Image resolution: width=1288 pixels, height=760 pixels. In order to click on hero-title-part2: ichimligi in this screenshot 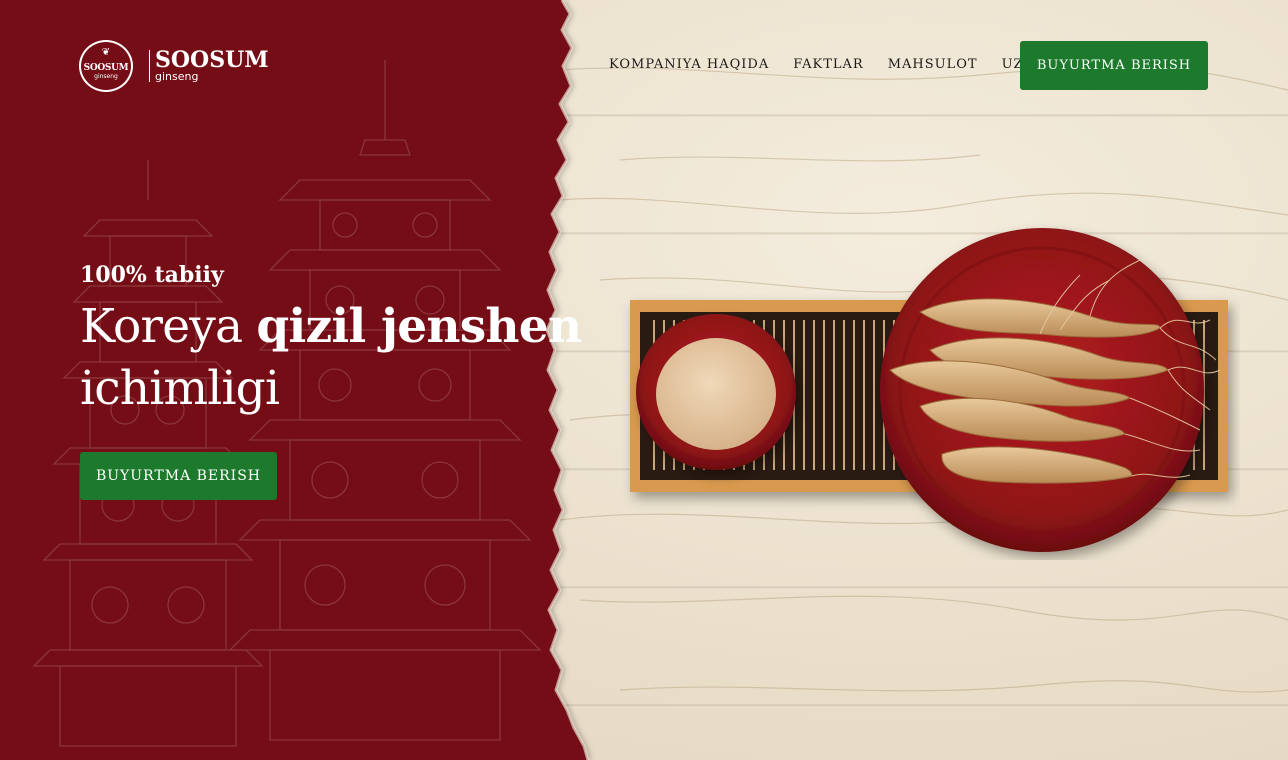, I will do `click(180, 388)`.